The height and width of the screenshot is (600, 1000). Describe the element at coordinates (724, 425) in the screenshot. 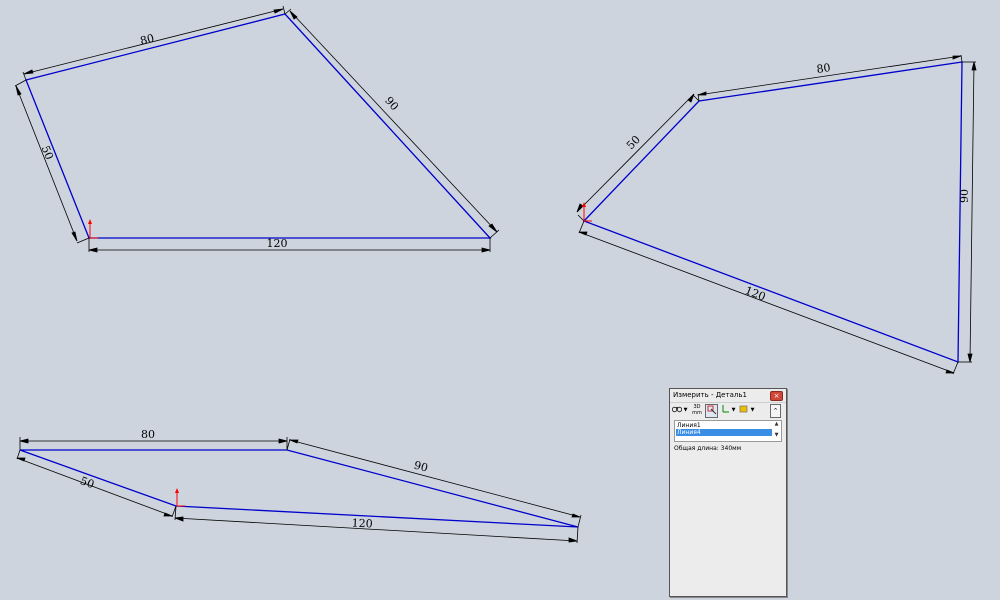

I see `list-item: Линия1` at that location.